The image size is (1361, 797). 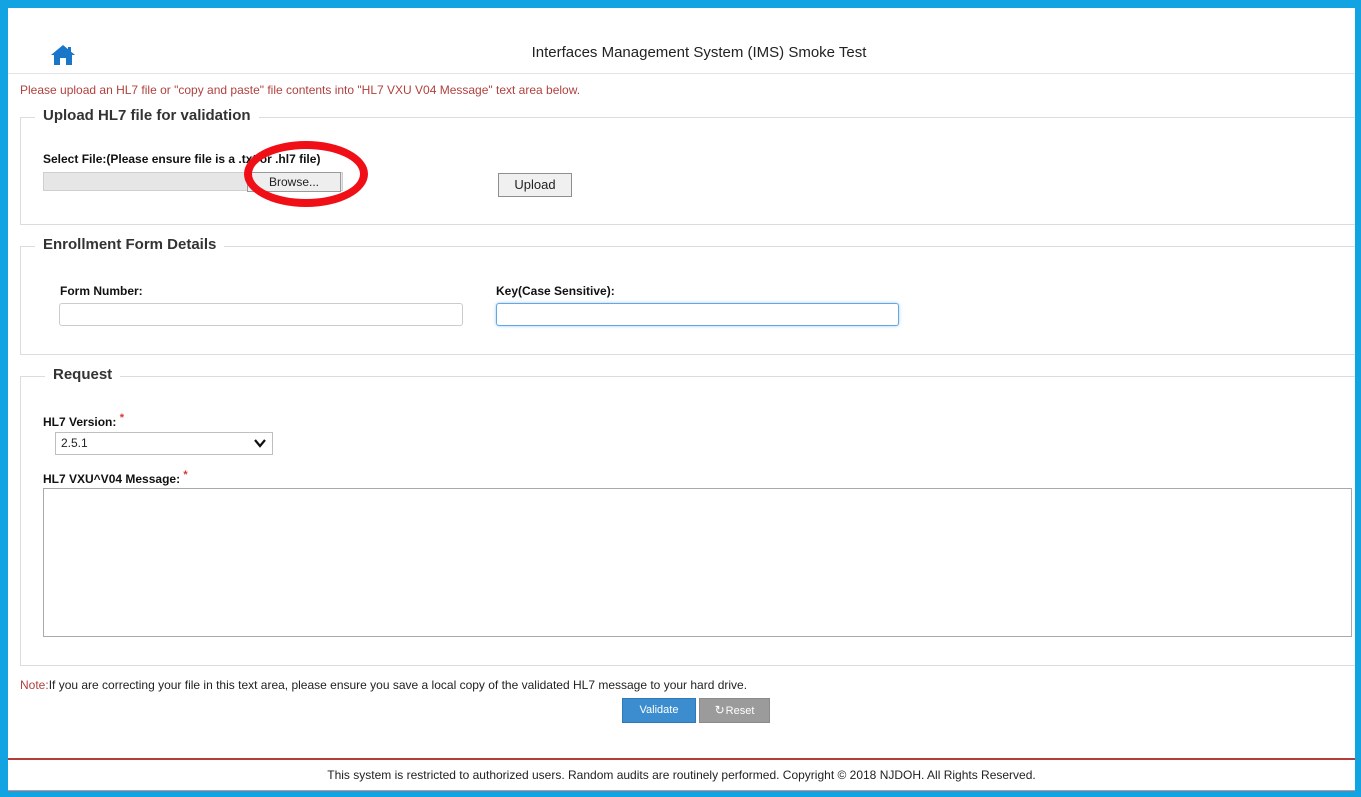 What do you see at coordinates (130, 244) in the screenshot?
I see `enrollment-legend: Enrollment Form Details` at bounding box center [130, 244].